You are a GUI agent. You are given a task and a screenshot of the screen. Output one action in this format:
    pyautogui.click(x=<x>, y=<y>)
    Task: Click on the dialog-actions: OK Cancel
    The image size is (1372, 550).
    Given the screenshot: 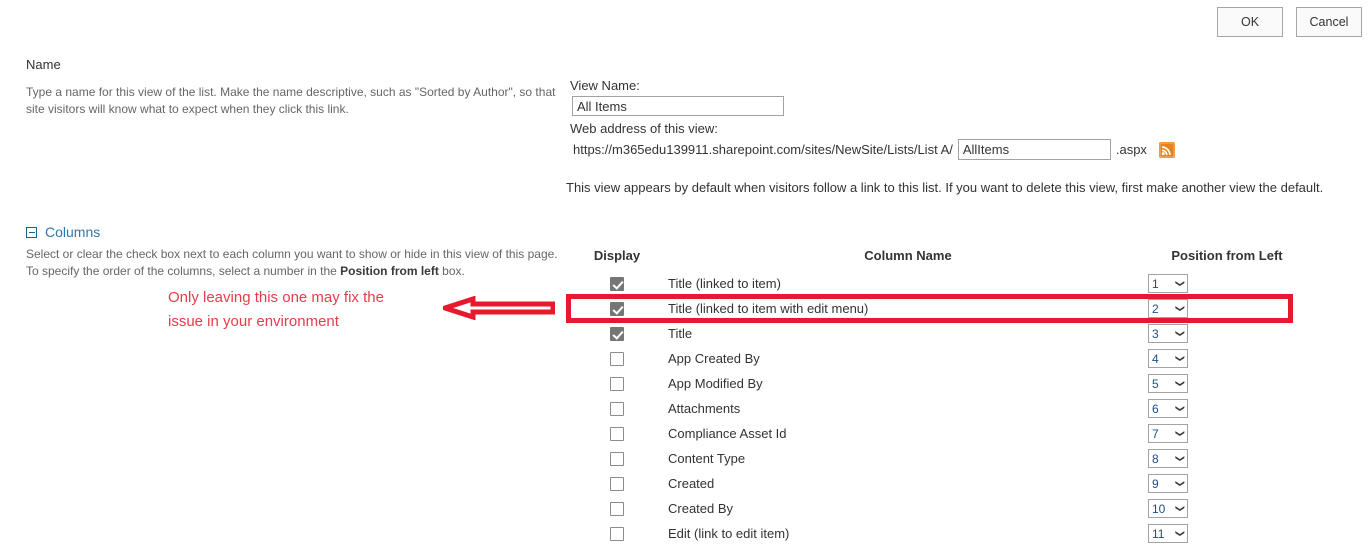 What is the action you would take?
    pyautogui.click(x=1289, y=22)
    